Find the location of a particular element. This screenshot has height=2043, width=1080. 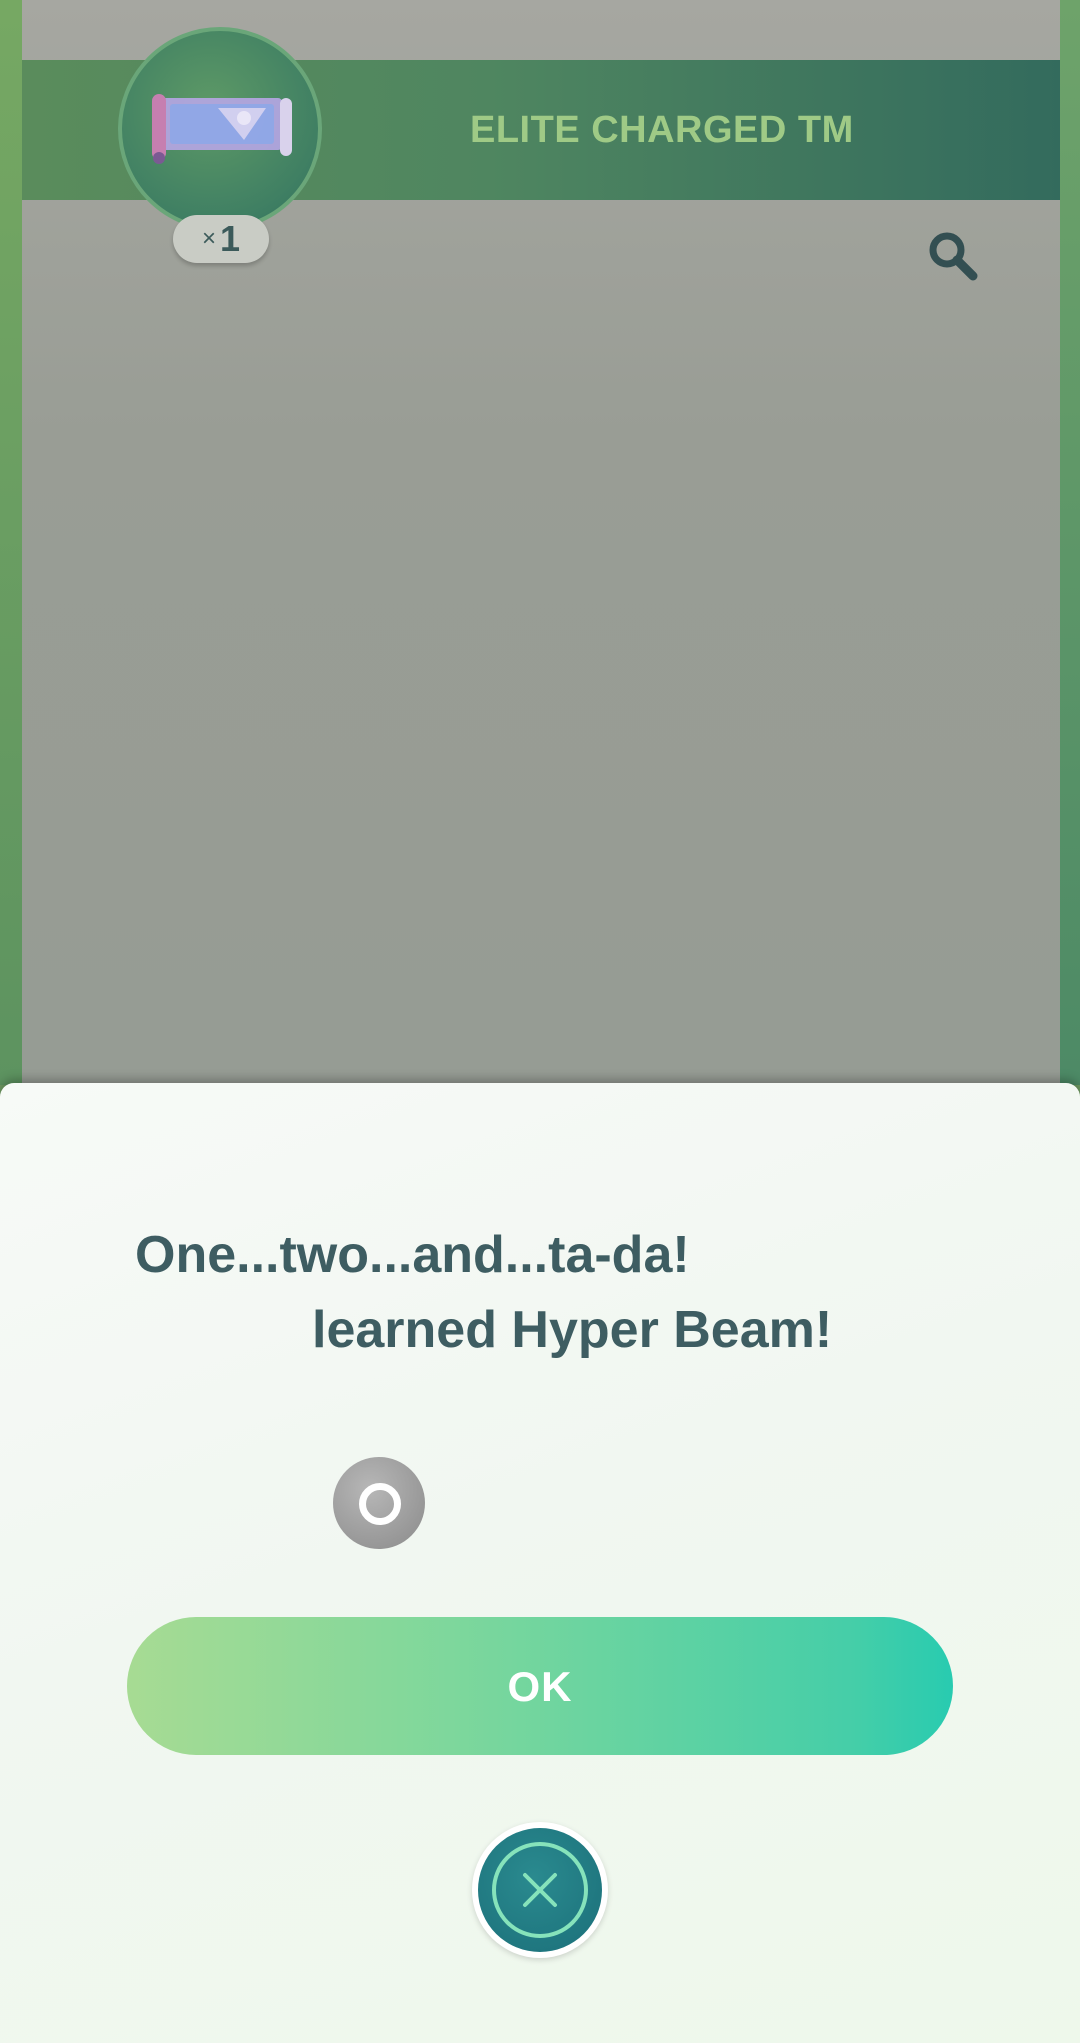

left-frame-border is located at coordinates (11, 542).